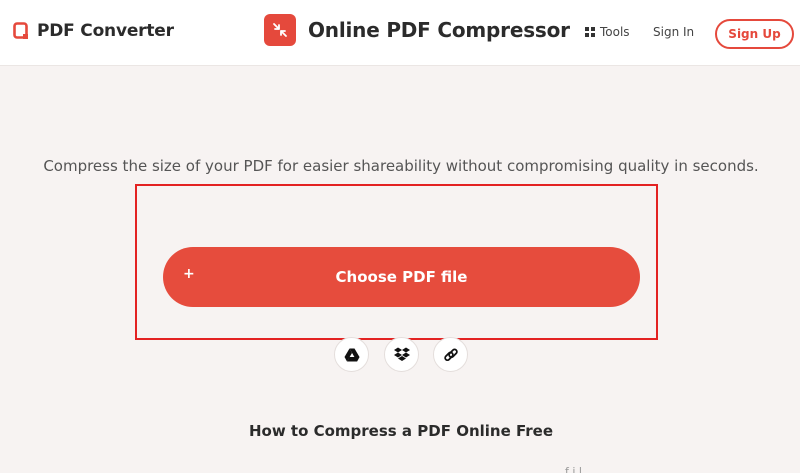  I want to click on brand-logo-icon, so click(20, 30).